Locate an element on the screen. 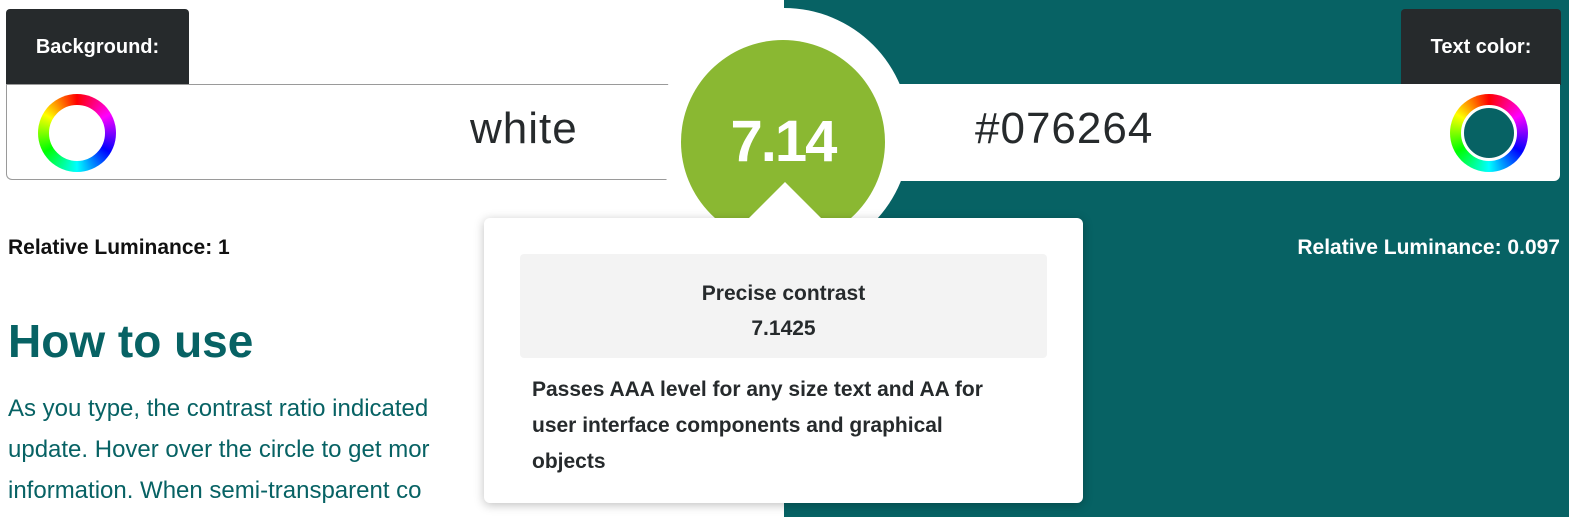 This screenshot has height=517, width=1569. text-color-value: #076264 is located at coordinates (1064, 129).